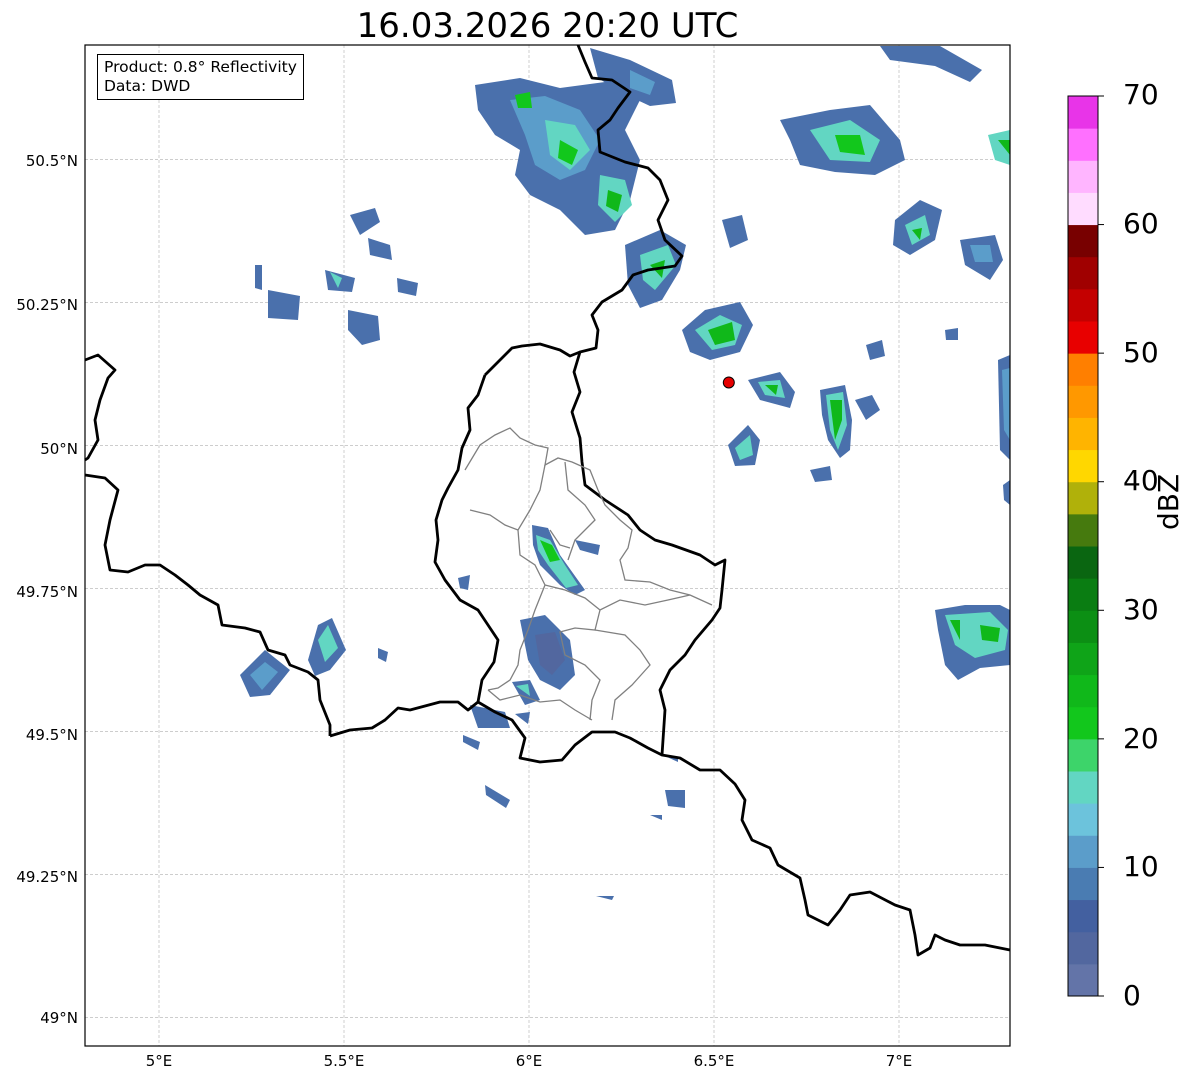 The height and width of the screenshot is (1081, 1202). I want to click on site-marker, so click(728, 382).